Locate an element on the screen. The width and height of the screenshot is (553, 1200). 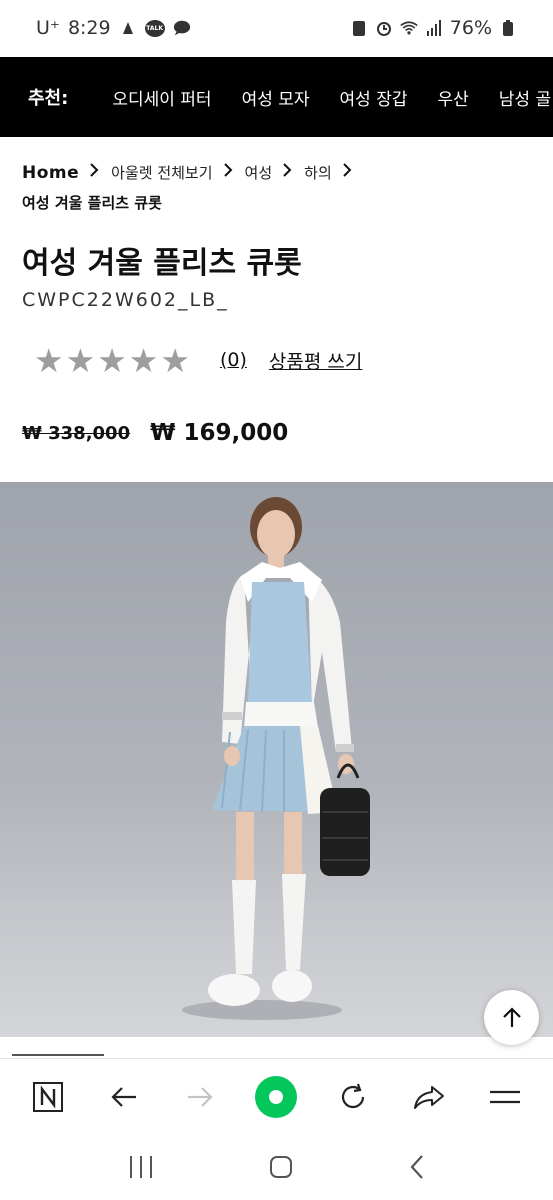
naver-icon is located at coordinates (48, 1097).